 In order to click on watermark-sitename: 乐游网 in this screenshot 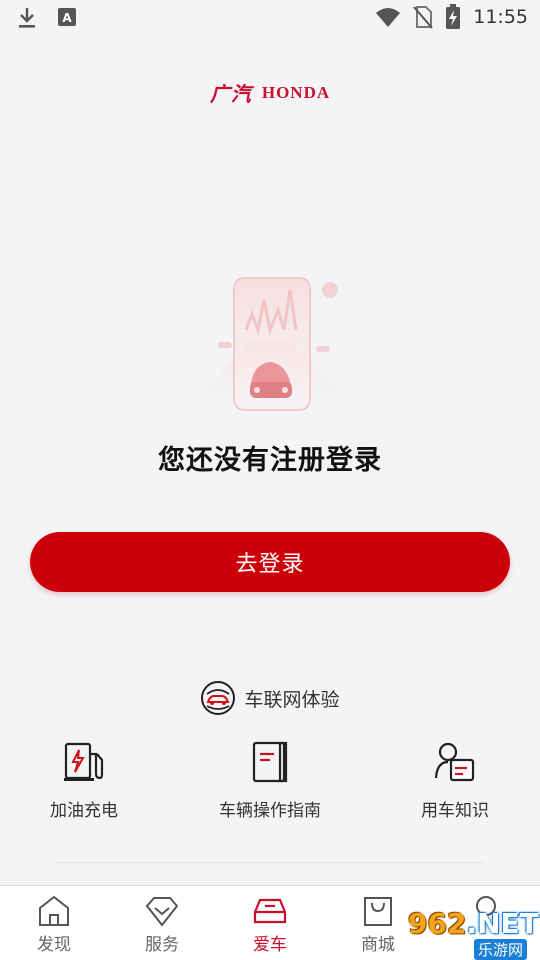, I will do `click(501, 949)`.